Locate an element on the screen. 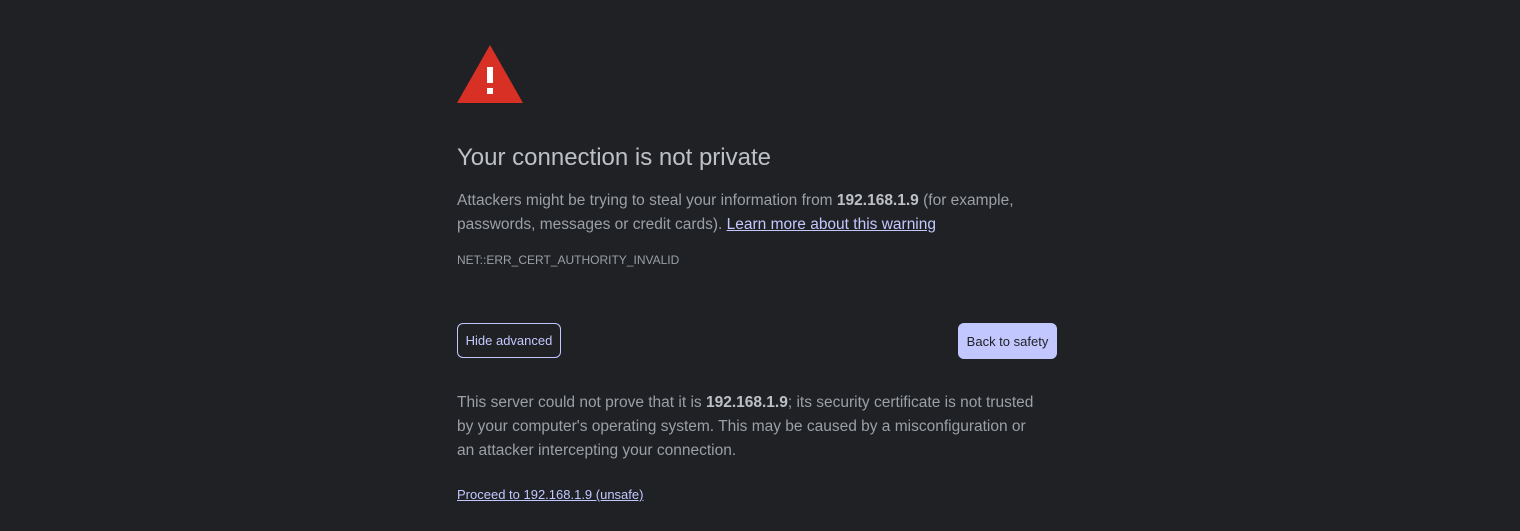  page-title: Your connection is not private is located at coordinates (614, 157).